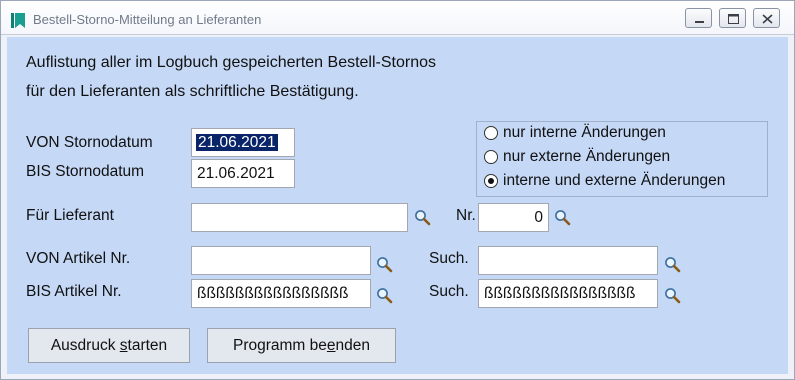  I want to click on article-to-input: ßßßßßßßßßßßßßßßß, so click(281, 293).